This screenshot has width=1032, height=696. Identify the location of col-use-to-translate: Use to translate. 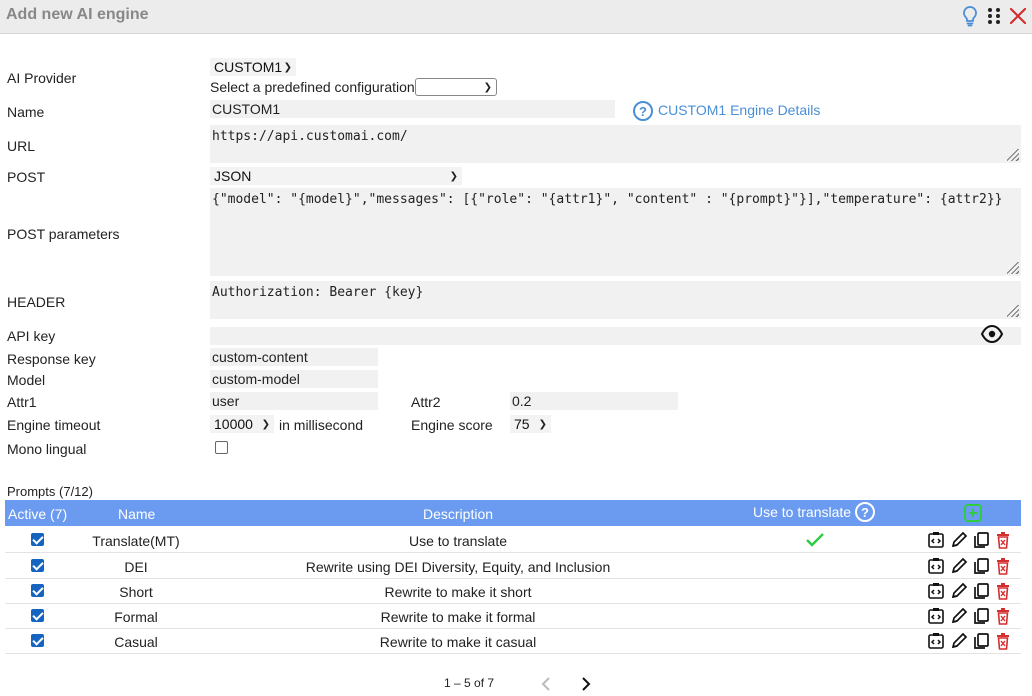
(802, 512).